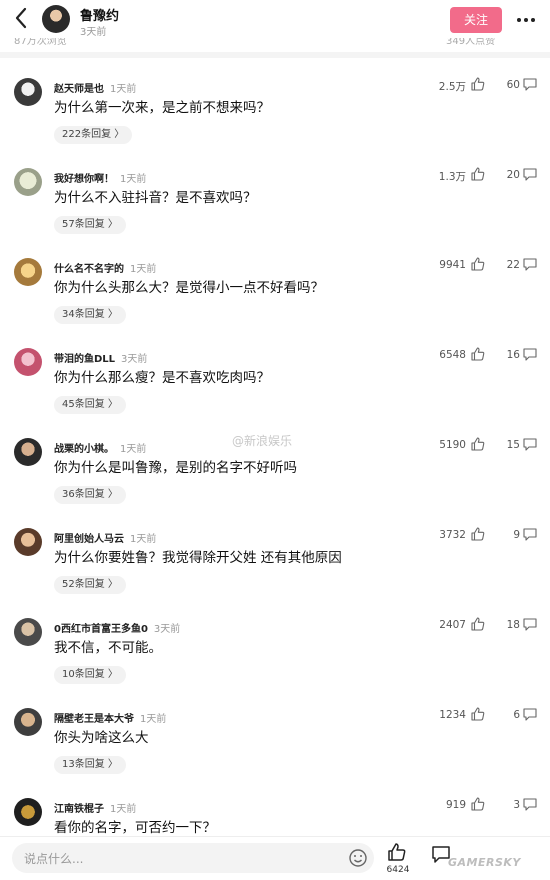 Image resolution: width=550 pixels, height=880 pixels. I want to click on emoji-icon, so click(358, 858).